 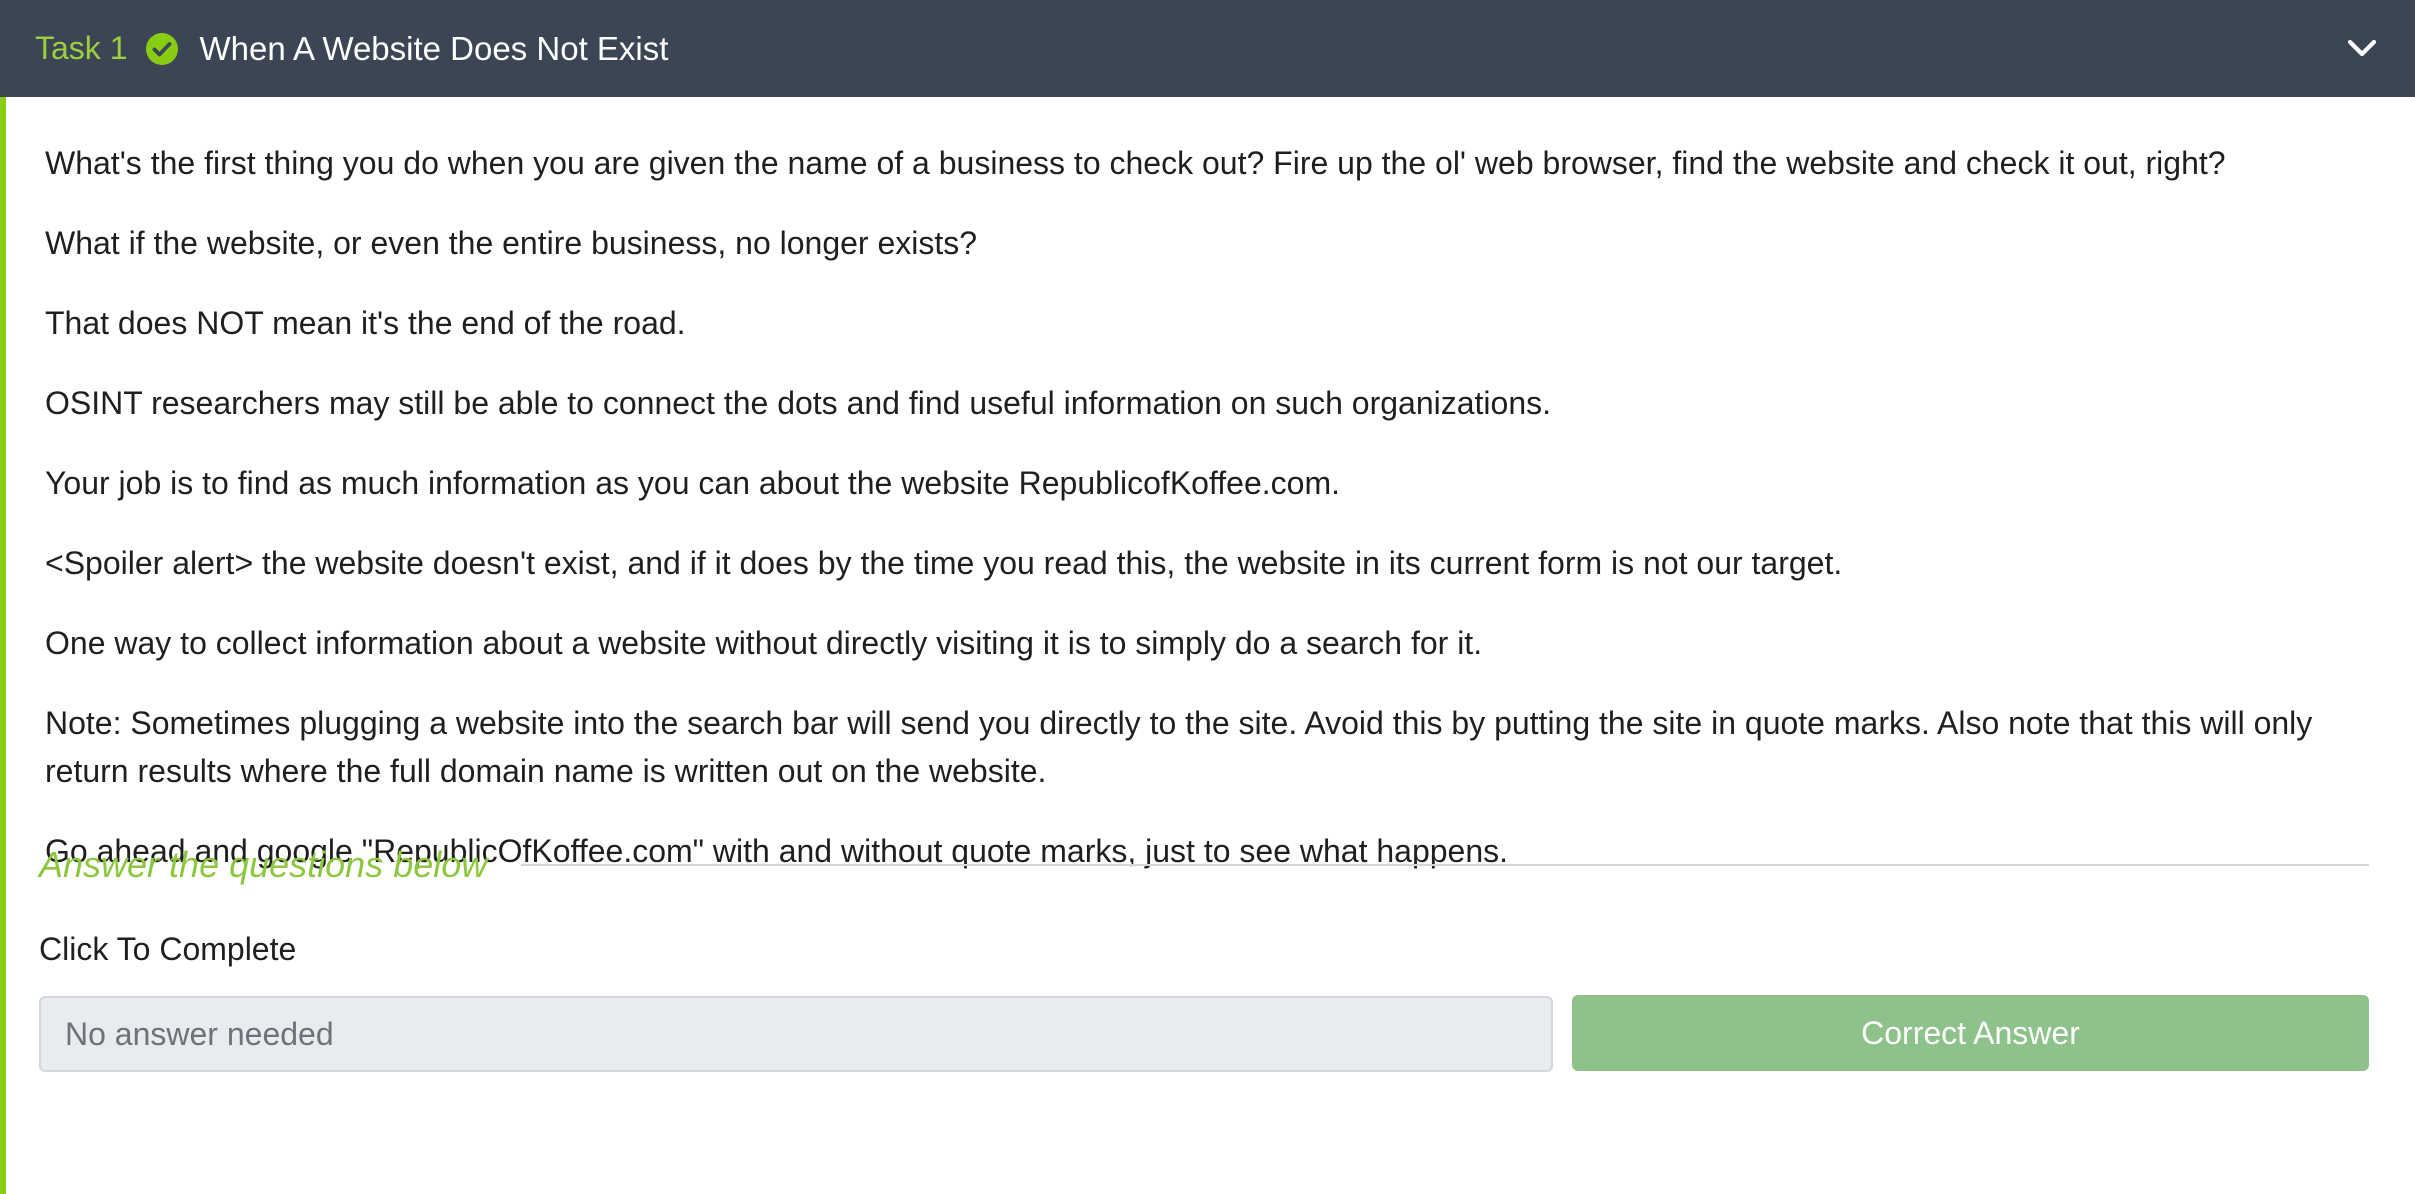 I want to click on question-label: Click To Complete, so click(x=168, y=949).